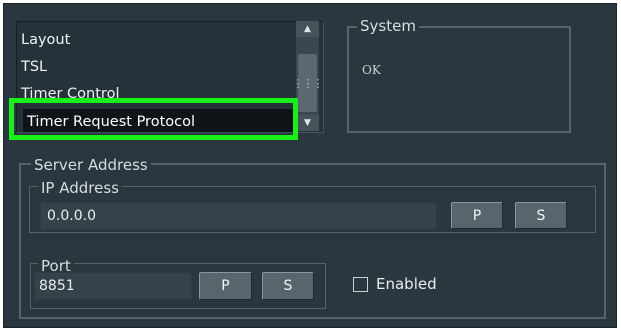 The image size is (621, 331). Describe the element at coordinates (307, 123) in the screenshot. I see `scroll-down-icon: ▼` at that location.